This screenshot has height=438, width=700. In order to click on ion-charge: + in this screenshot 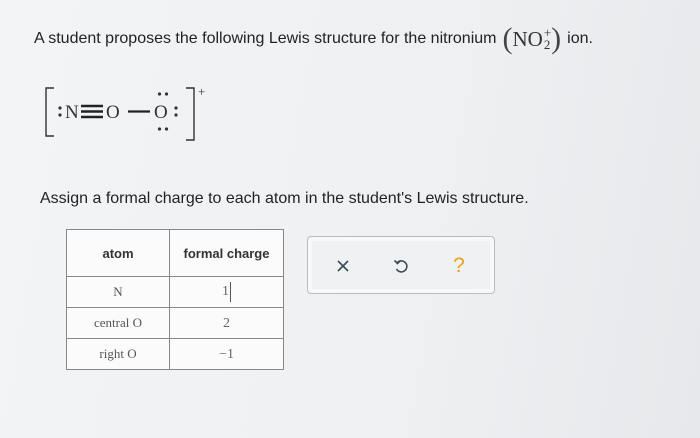, I will do `click(201, 91)`.